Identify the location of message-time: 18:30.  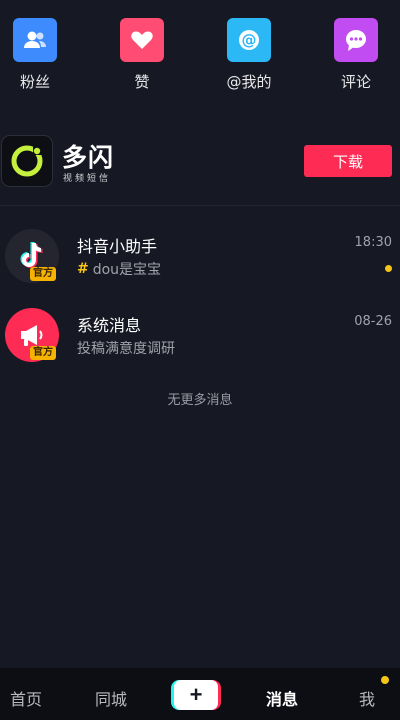
(373, 242).